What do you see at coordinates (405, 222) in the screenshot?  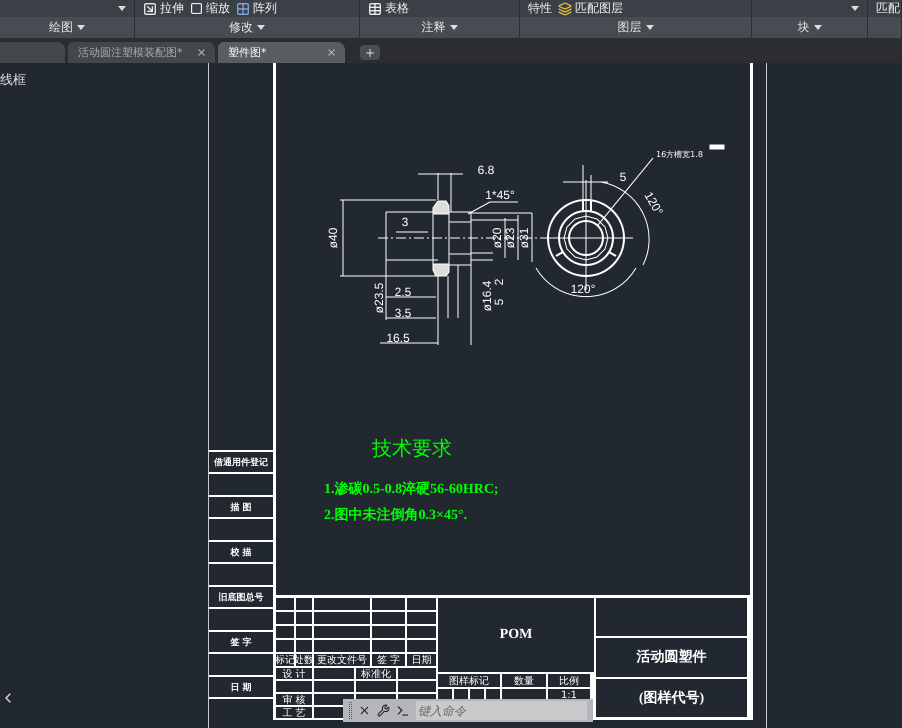 I see `dimension-label: 3` at bounding box center [405, 222].